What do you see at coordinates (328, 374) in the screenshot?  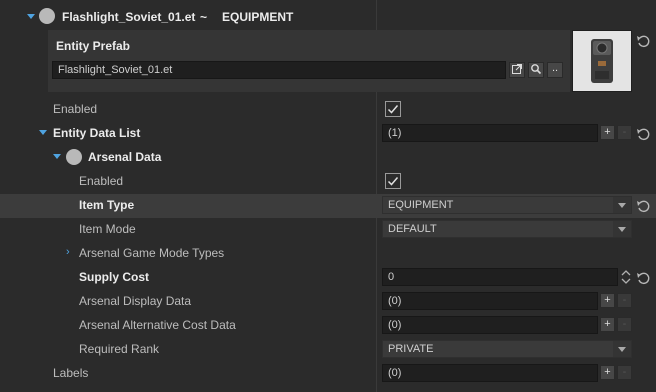 I see `labels-row: Labels (0) + -` at bounding box center [328, 374].